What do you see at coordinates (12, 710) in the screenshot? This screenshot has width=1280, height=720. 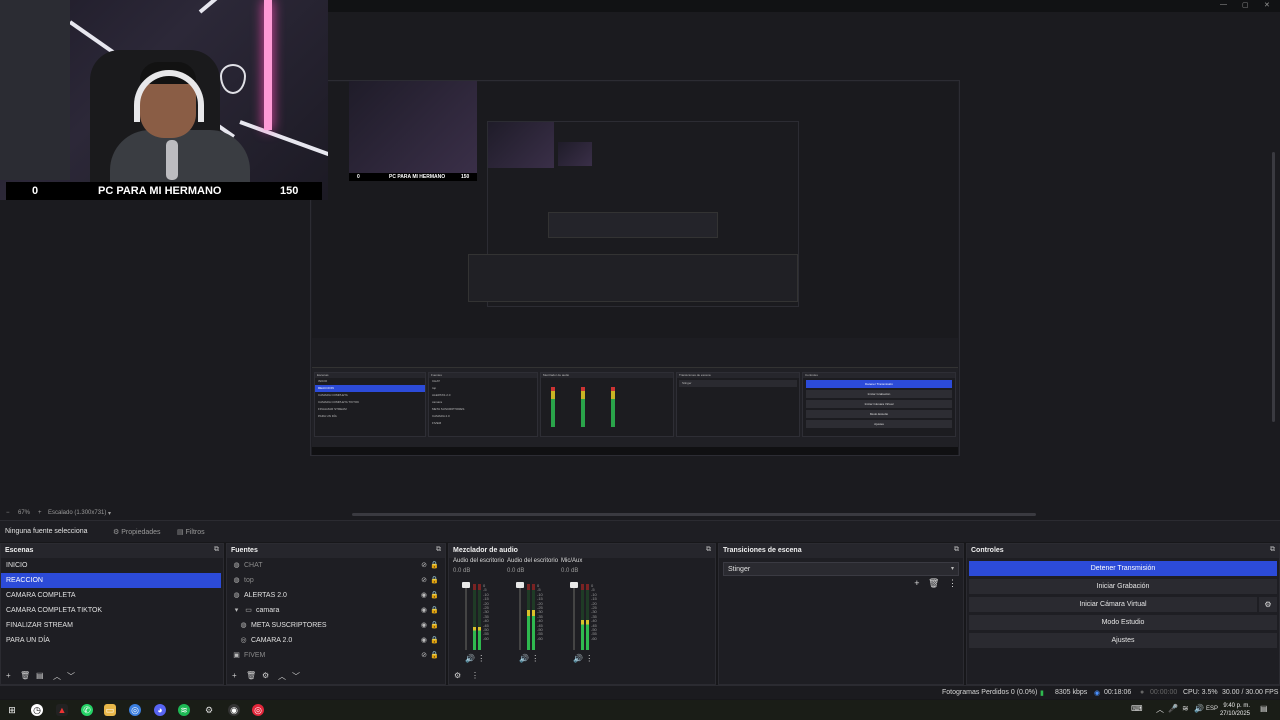 I see `windows-start-icon: ⊞` at bounding box center [12, 710].